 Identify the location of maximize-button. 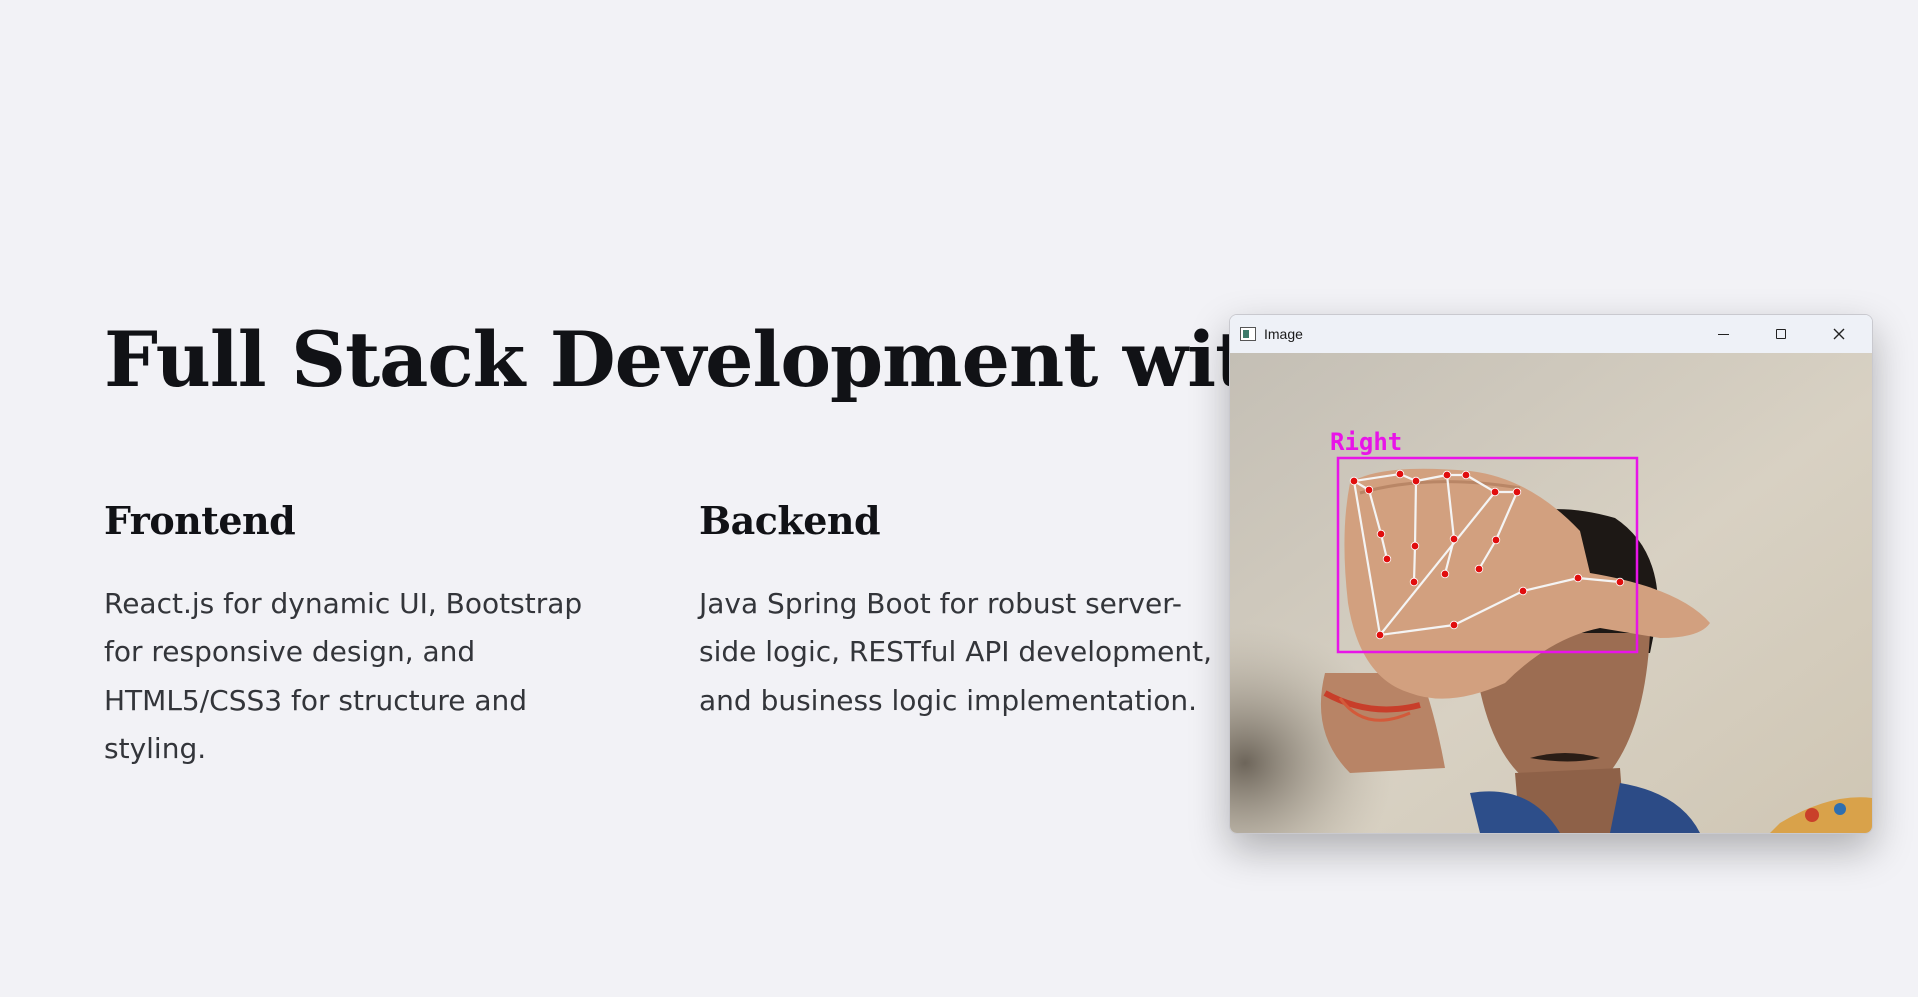
(1781, 334).